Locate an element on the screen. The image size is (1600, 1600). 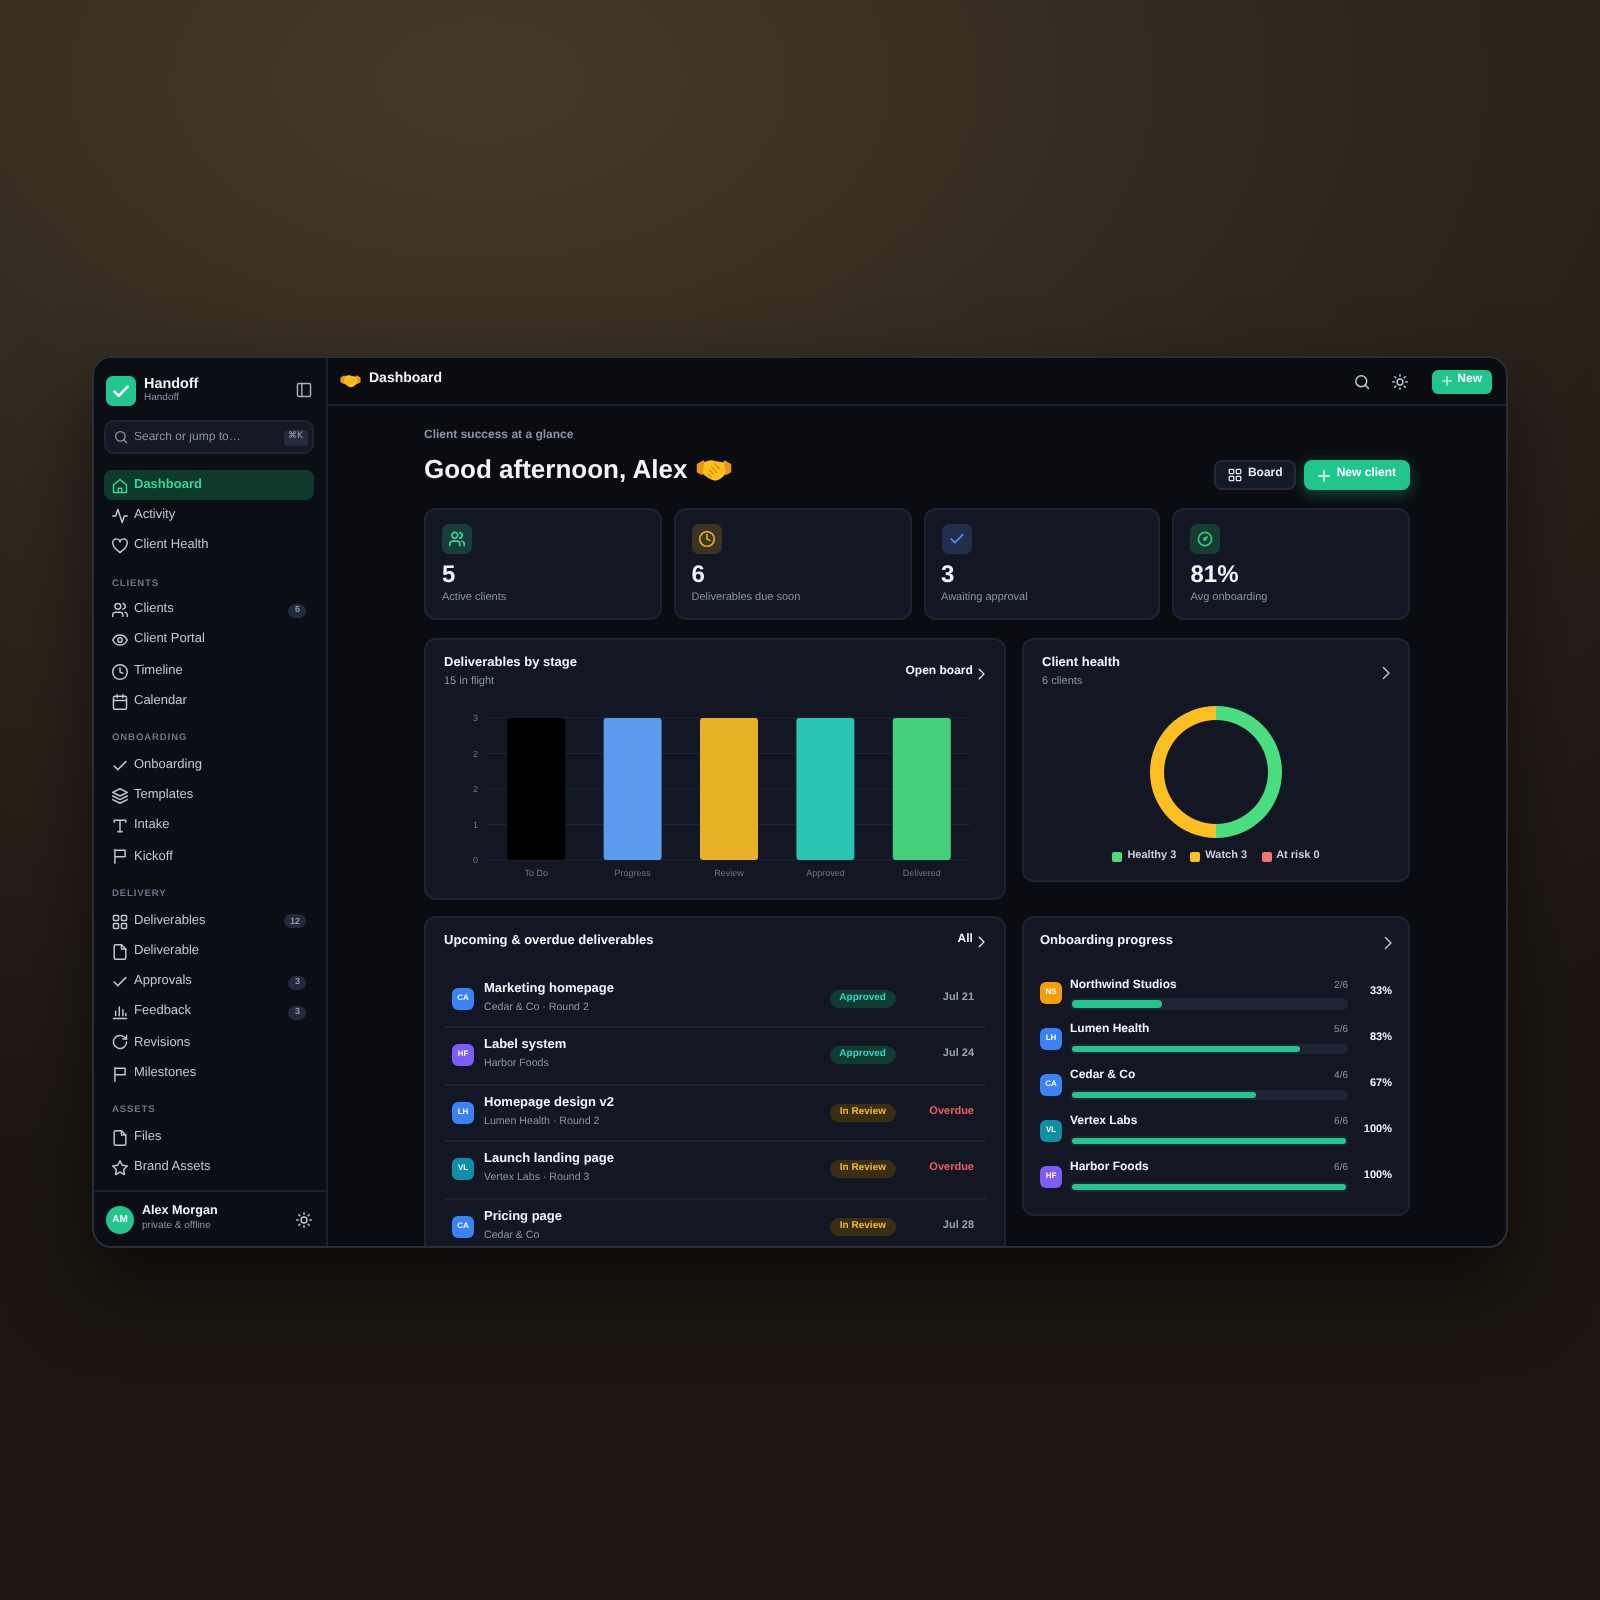
pulse-icon is located at coordinates (120, 515).